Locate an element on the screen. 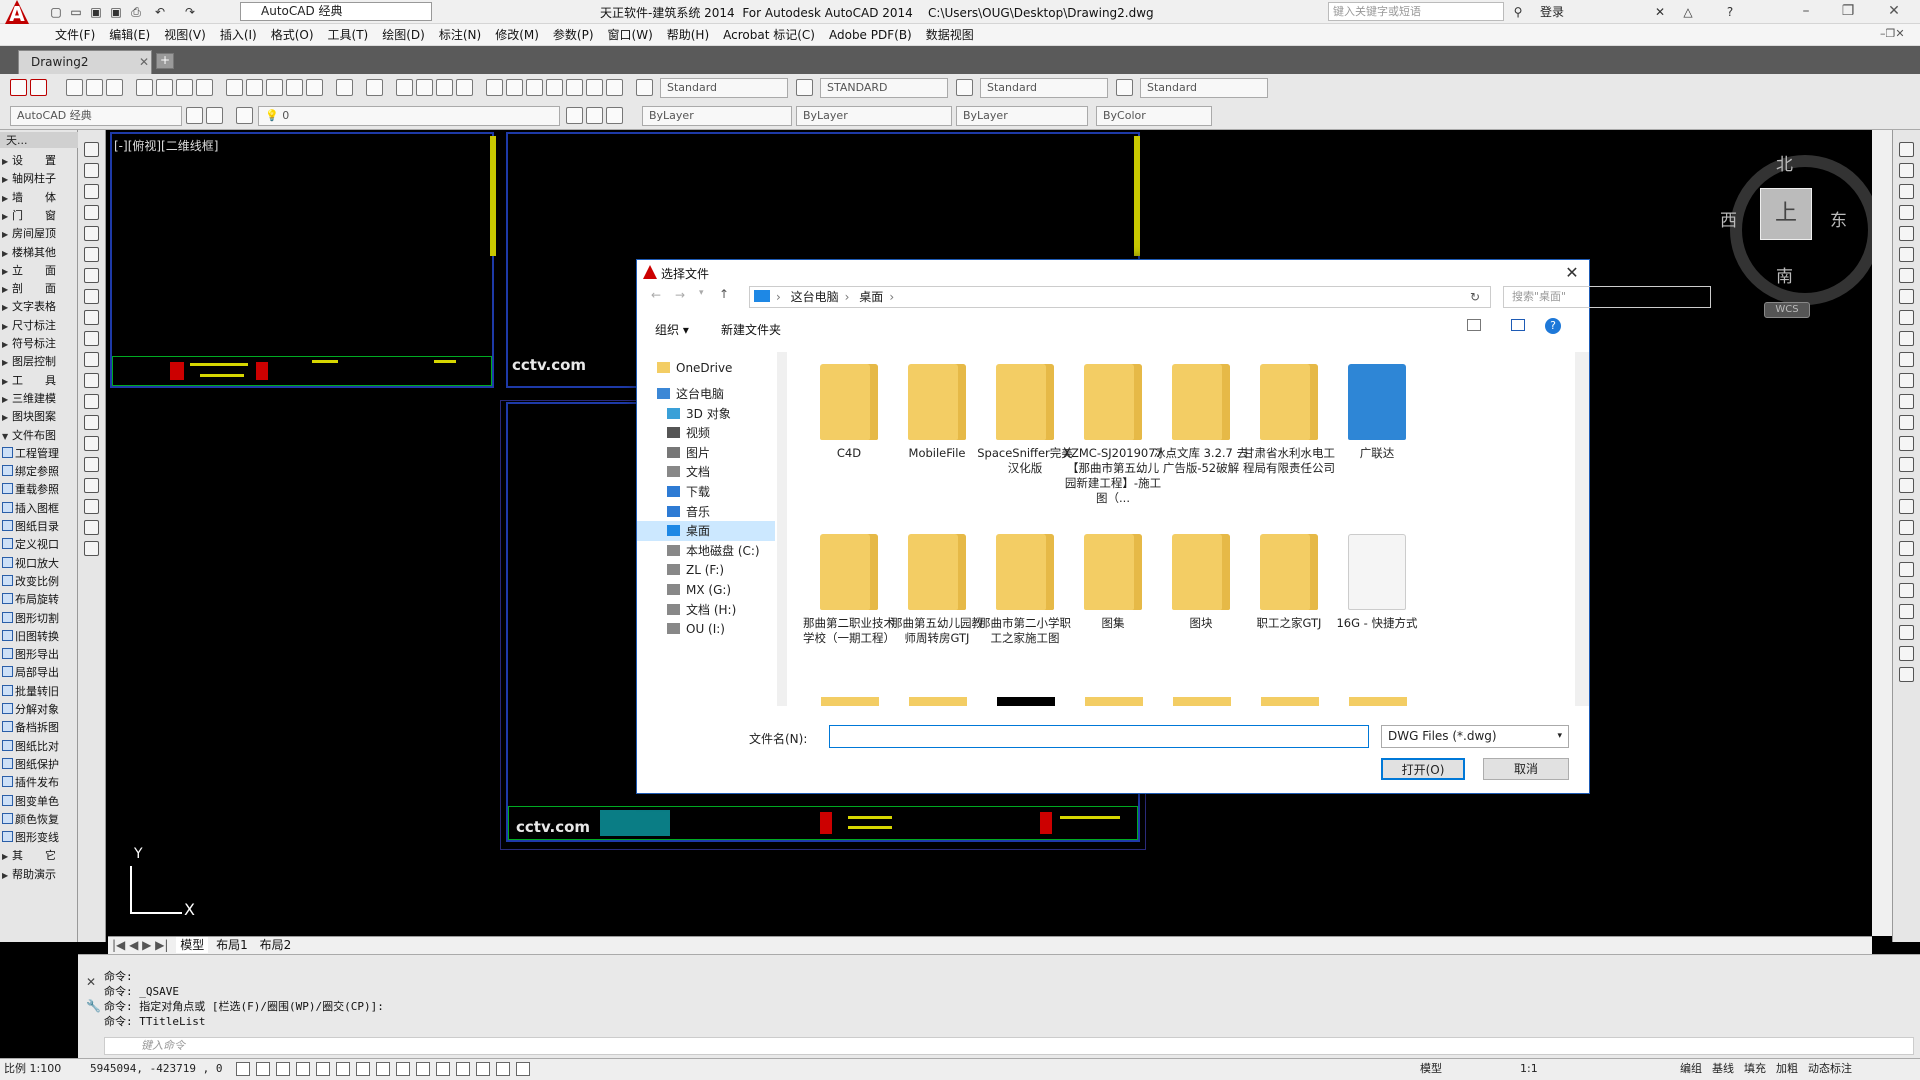 Image resolution: width=1920 pixels, height=1080 pixels. grid-icon is located at coordinates (283, 1069).